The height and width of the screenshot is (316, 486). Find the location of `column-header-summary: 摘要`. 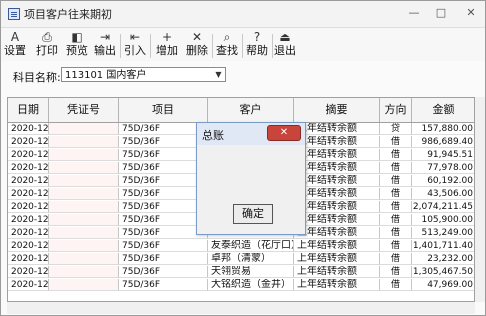

column-header-summary: 摘要 is located at coordinates (337, 110).